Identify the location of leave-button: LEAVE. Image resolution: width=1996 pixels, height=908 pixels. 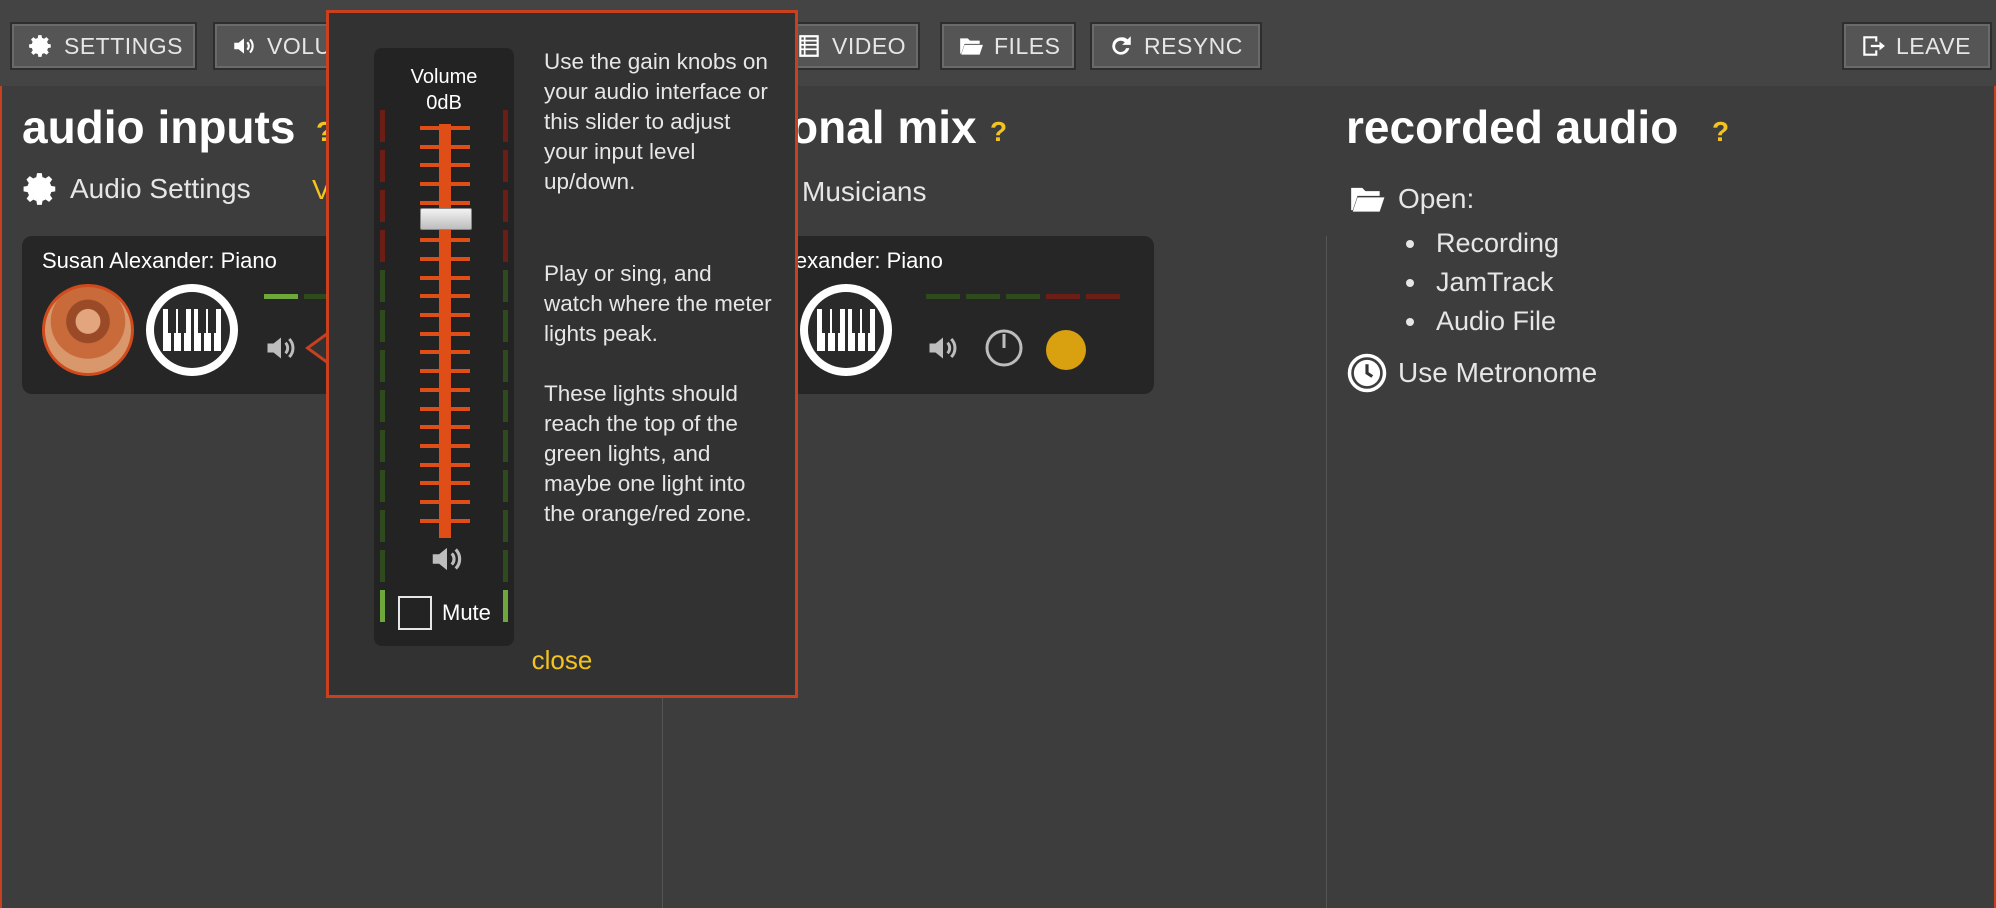
(1917, 46).